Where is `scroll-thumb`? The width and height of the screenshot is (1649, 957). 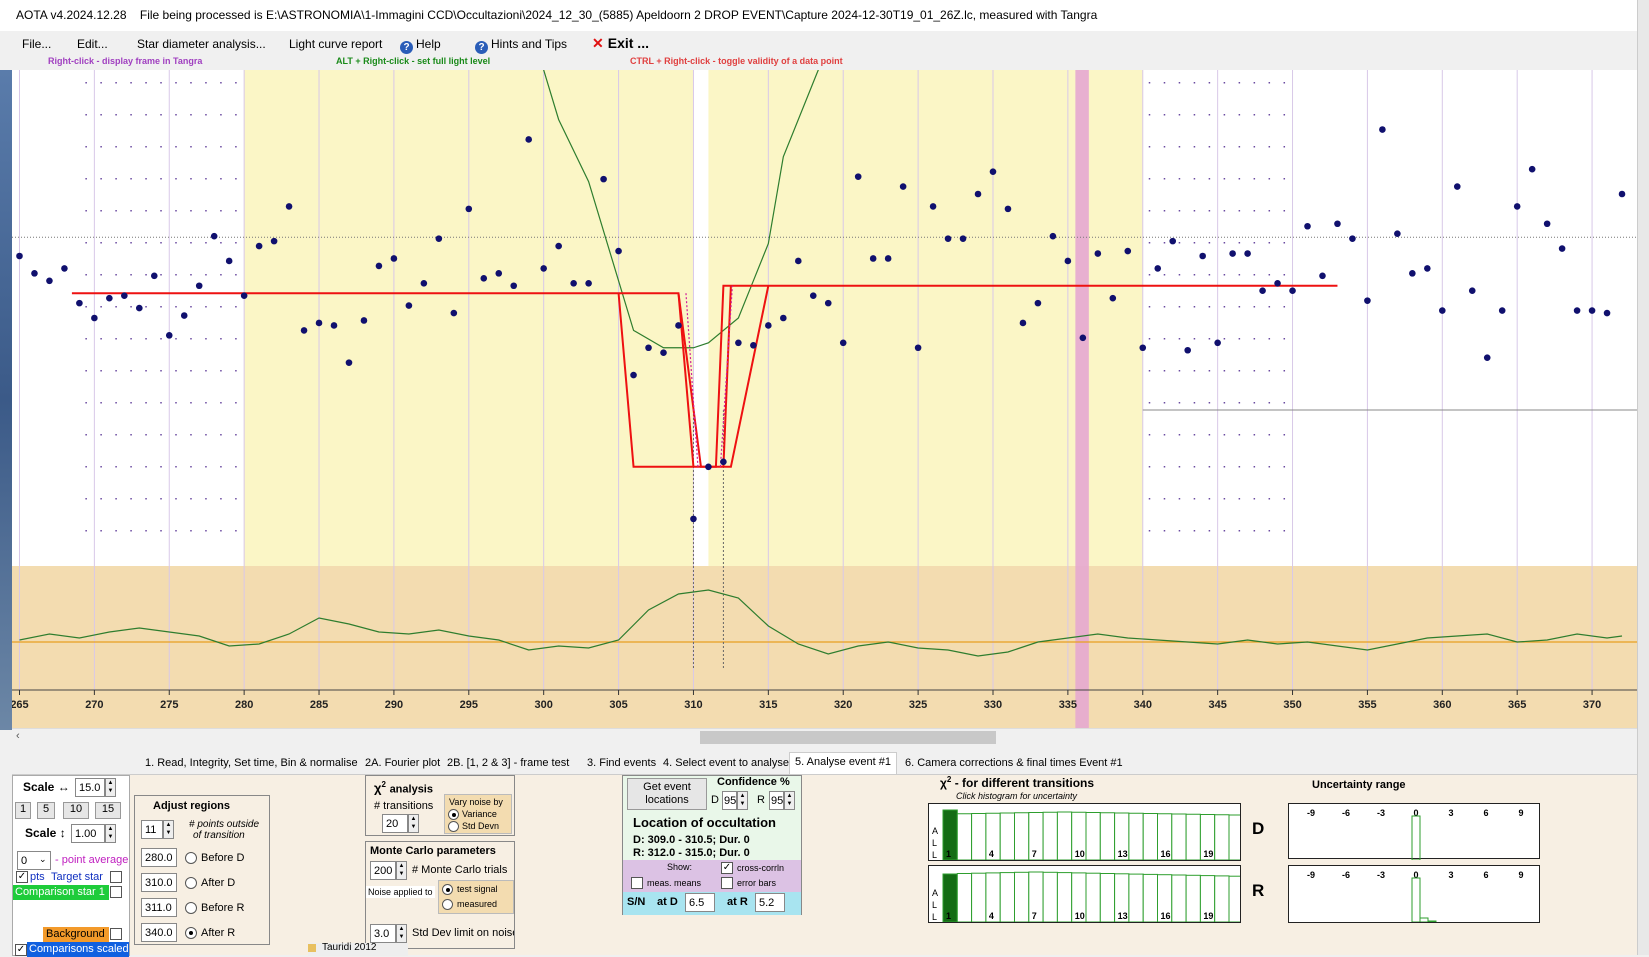
scroll-thumb is located at coordinates (848, 737).